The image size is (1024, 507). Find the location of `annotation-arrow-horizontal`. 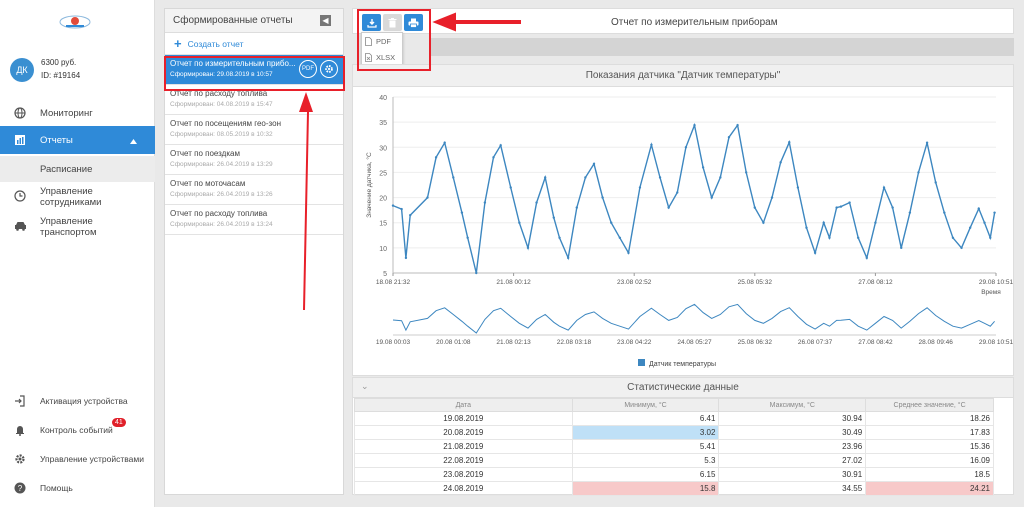

annotation-arrow-horizontal is located at coordinates (476, 22).